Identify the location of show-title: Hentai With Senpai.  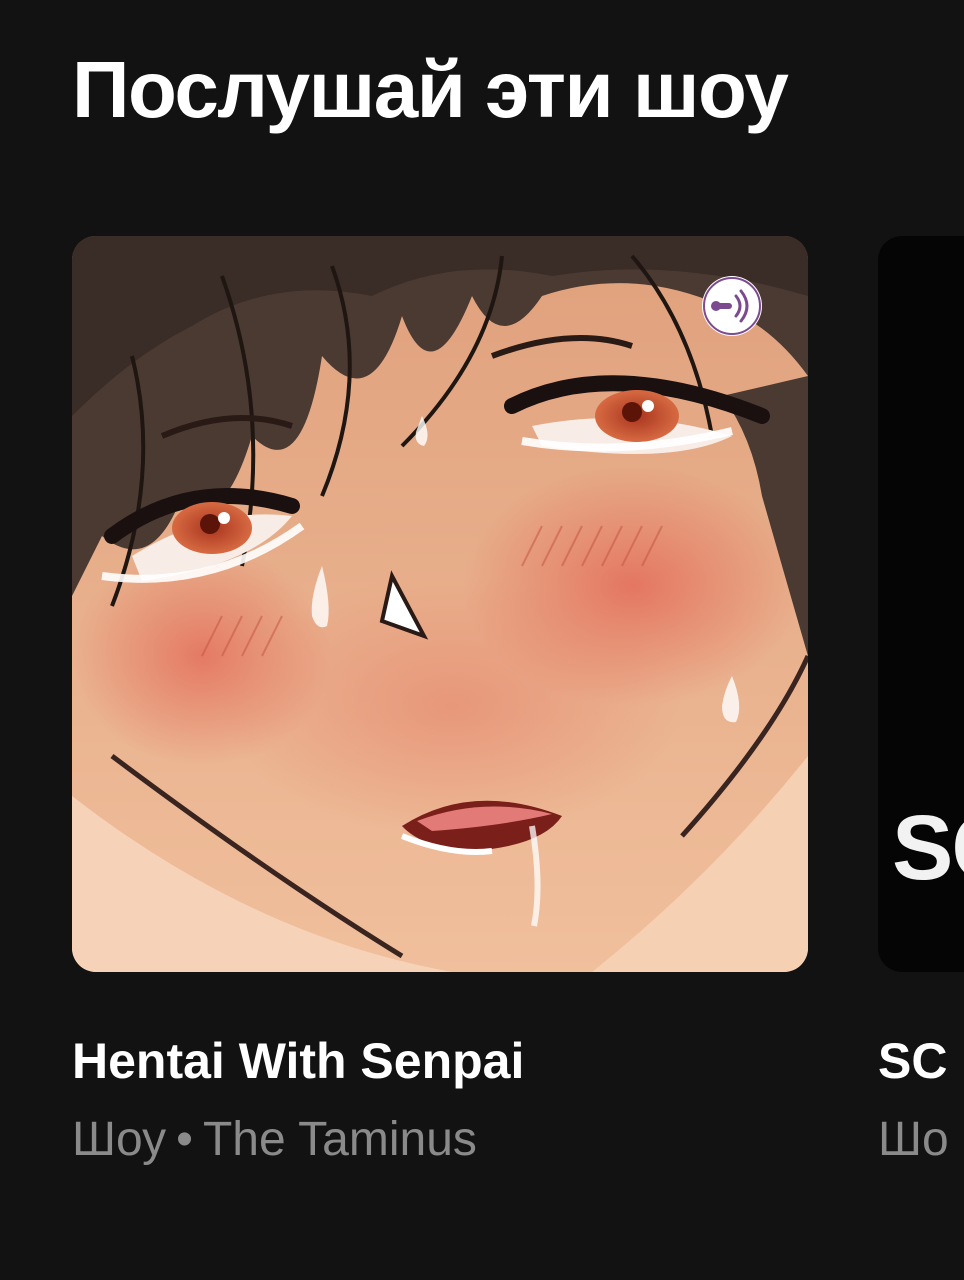
(298, 1061).